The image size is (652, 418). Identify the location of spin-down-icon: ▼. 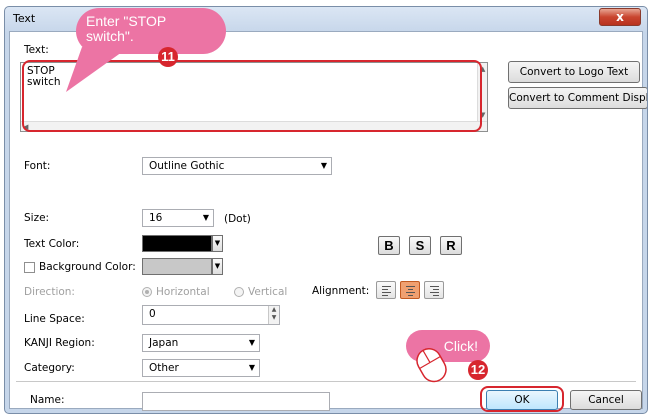
(274, 318).